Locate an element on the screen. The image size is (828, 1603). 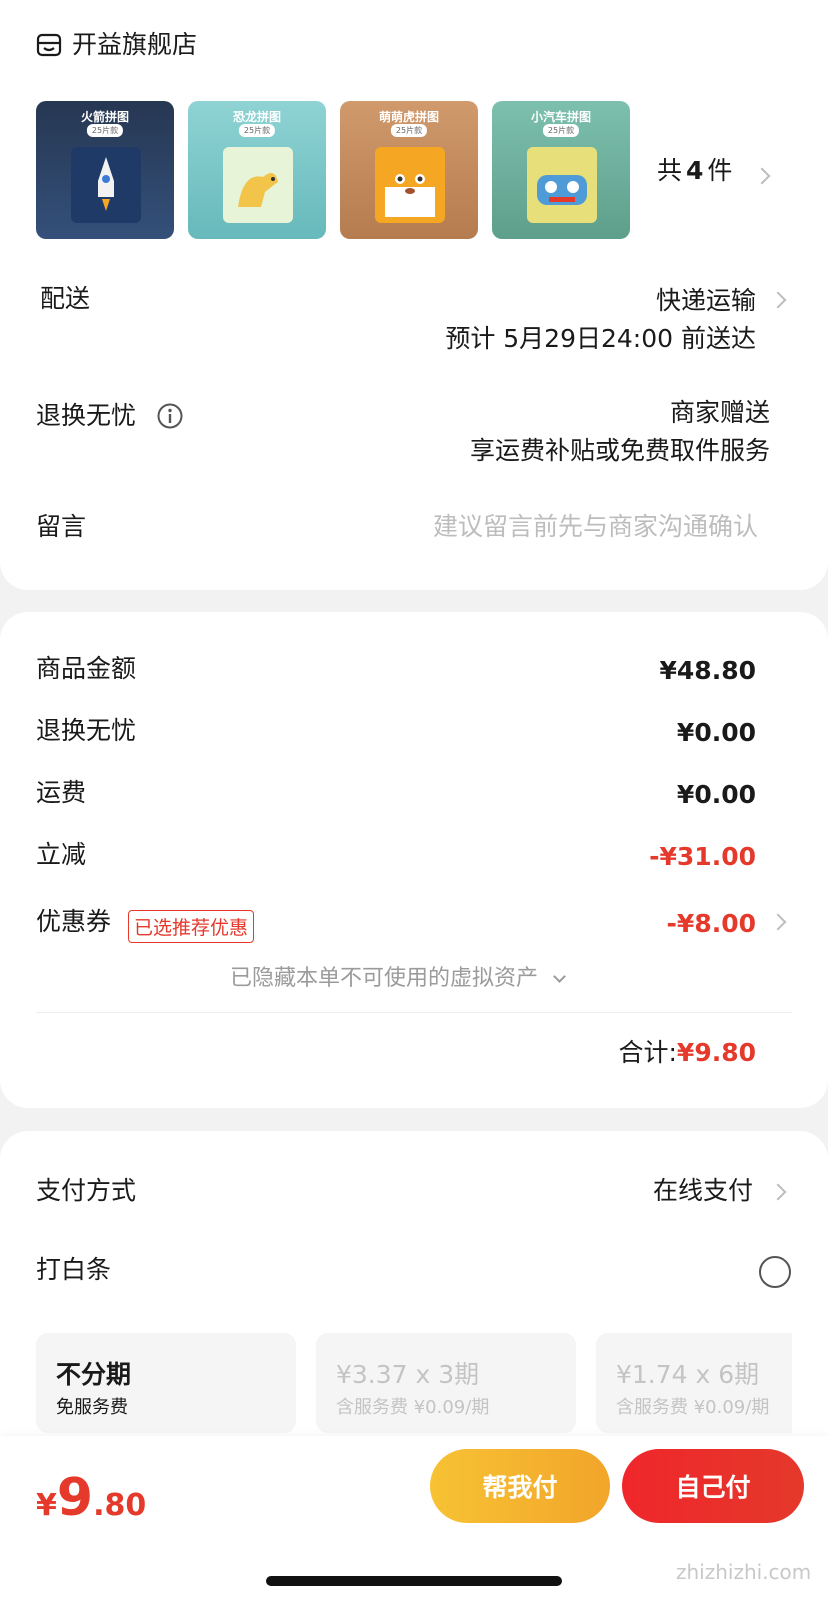
chevron-down-icon is located at coordinates (559, 976).